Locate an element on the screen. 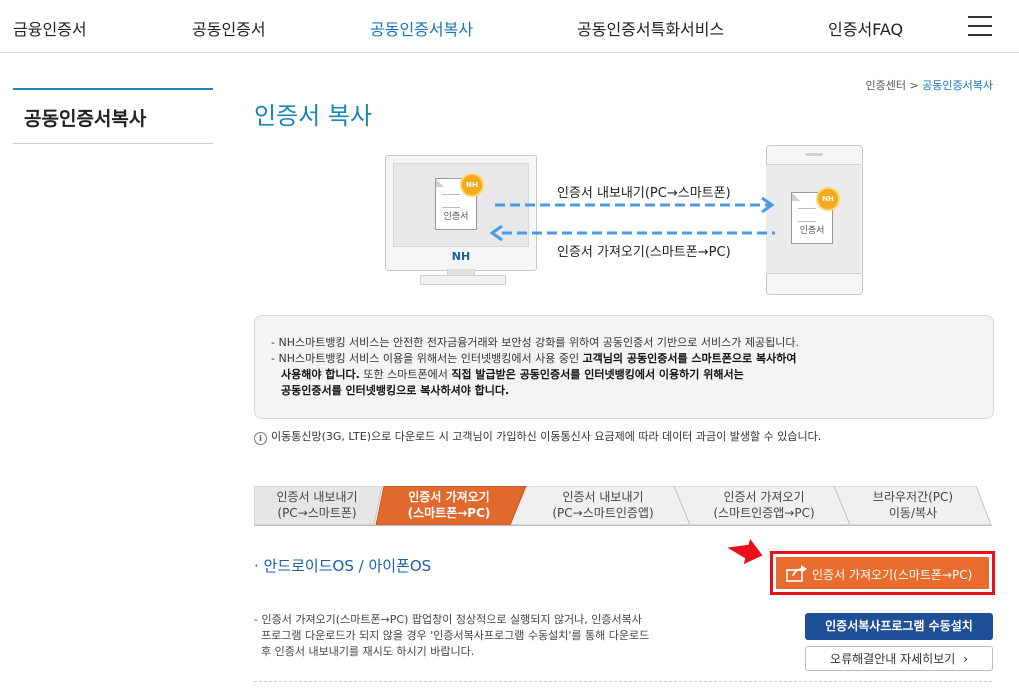 The width and height of the screenshot is (1019, 690). sidebar-top-divider is located at coordinates (113, 89).